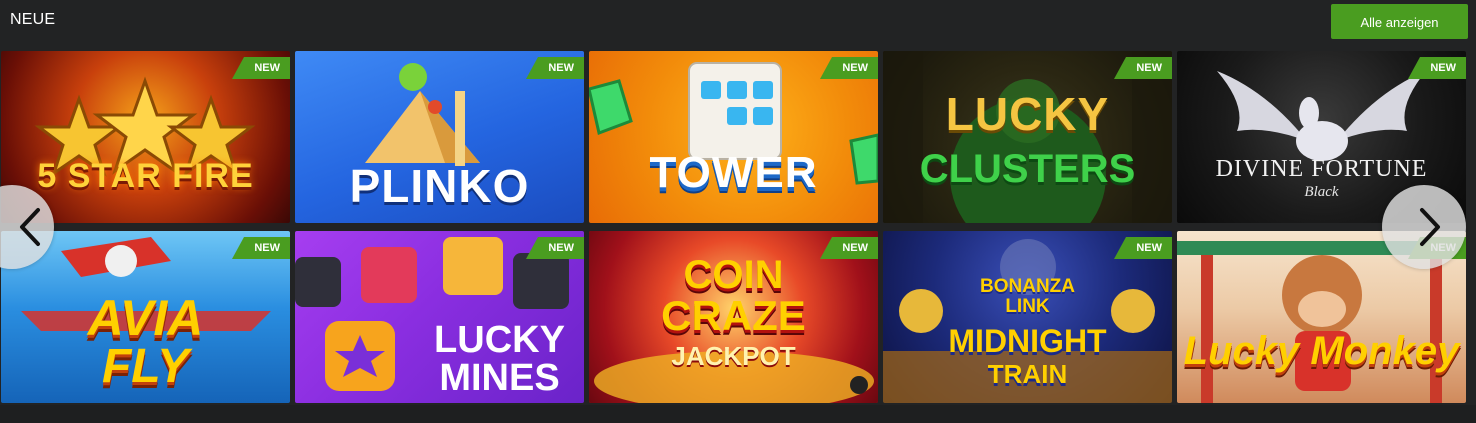 The image size is (1476, 423). I want to click on game-tile-avia-fly: AVIA FLY NEW, so click(145, 317).